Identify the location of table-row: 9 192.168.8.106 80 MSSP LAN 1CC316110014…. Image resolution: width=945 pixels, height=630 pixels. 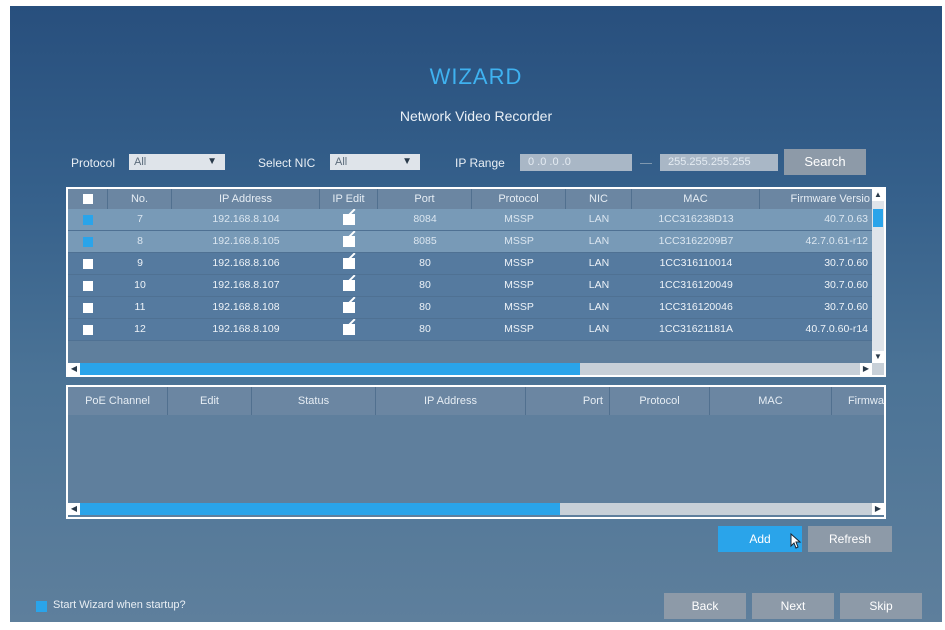
(470, 264).